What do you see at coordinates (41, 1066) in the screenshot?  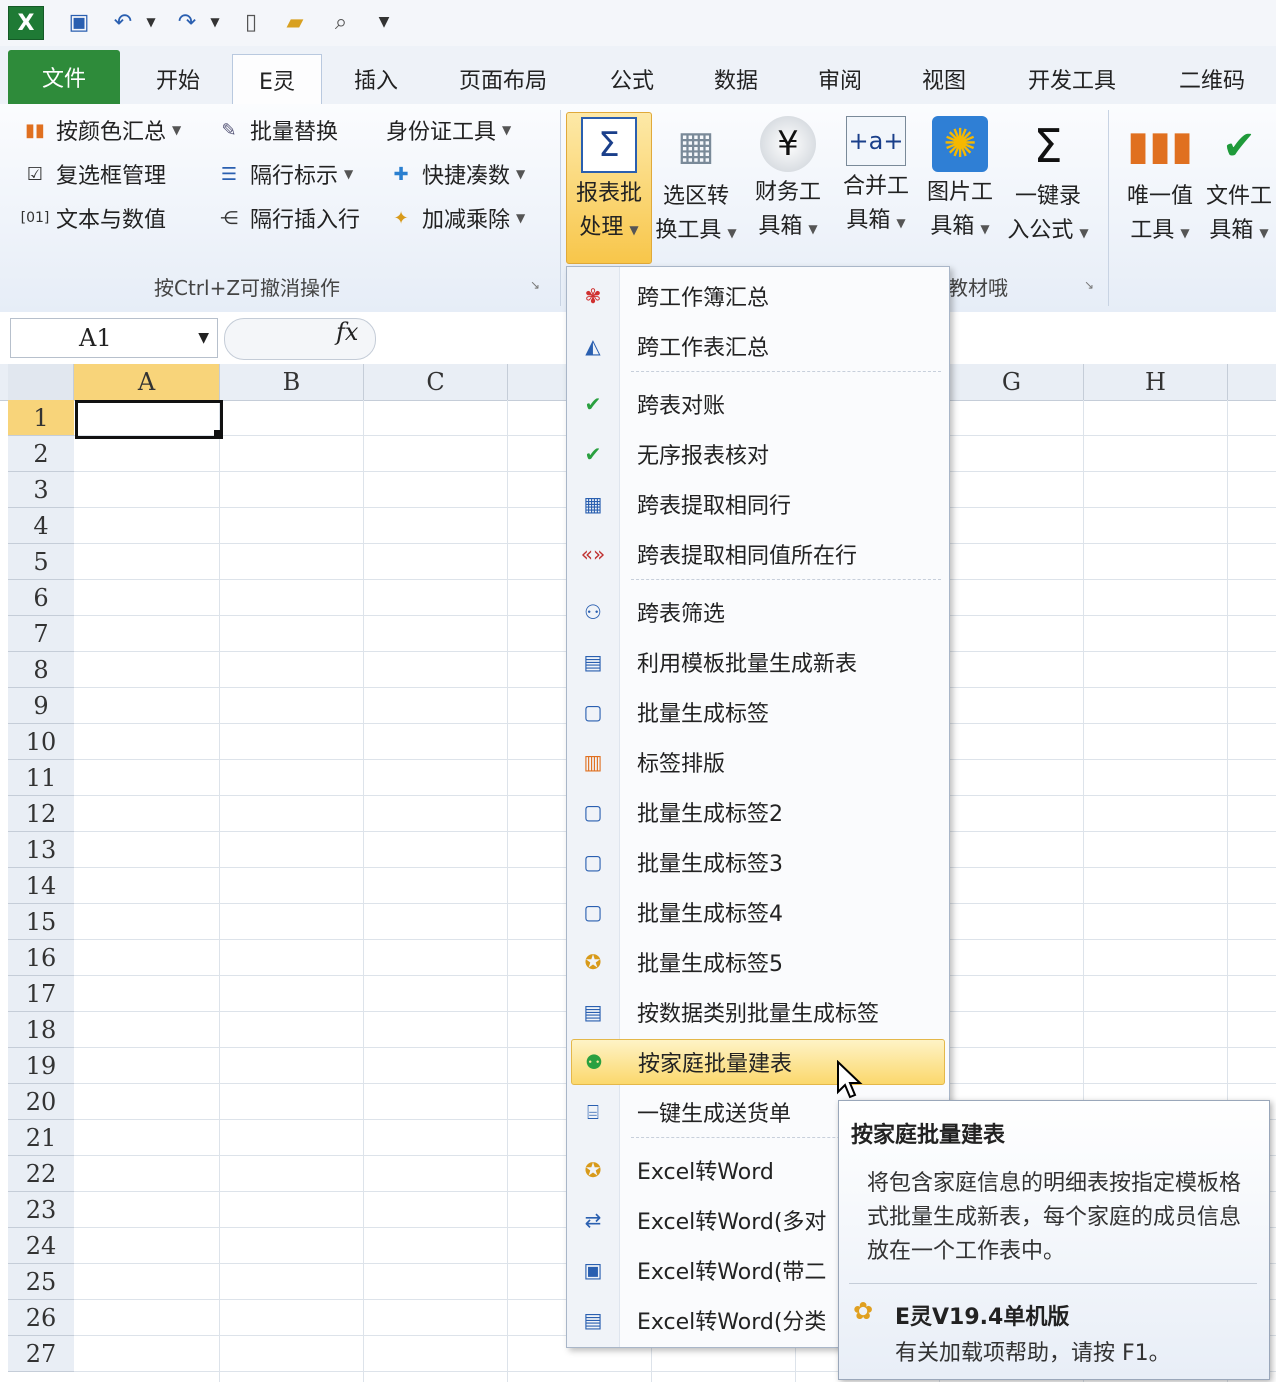 I see `row-header: 19` at bounding box center [41, 1066].